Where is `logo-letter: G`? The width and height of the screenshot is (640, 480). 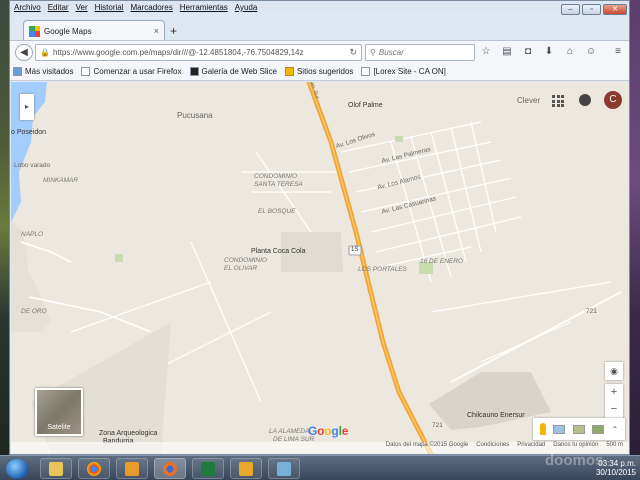 logo-letter: G is located at coordinates (313, 431).